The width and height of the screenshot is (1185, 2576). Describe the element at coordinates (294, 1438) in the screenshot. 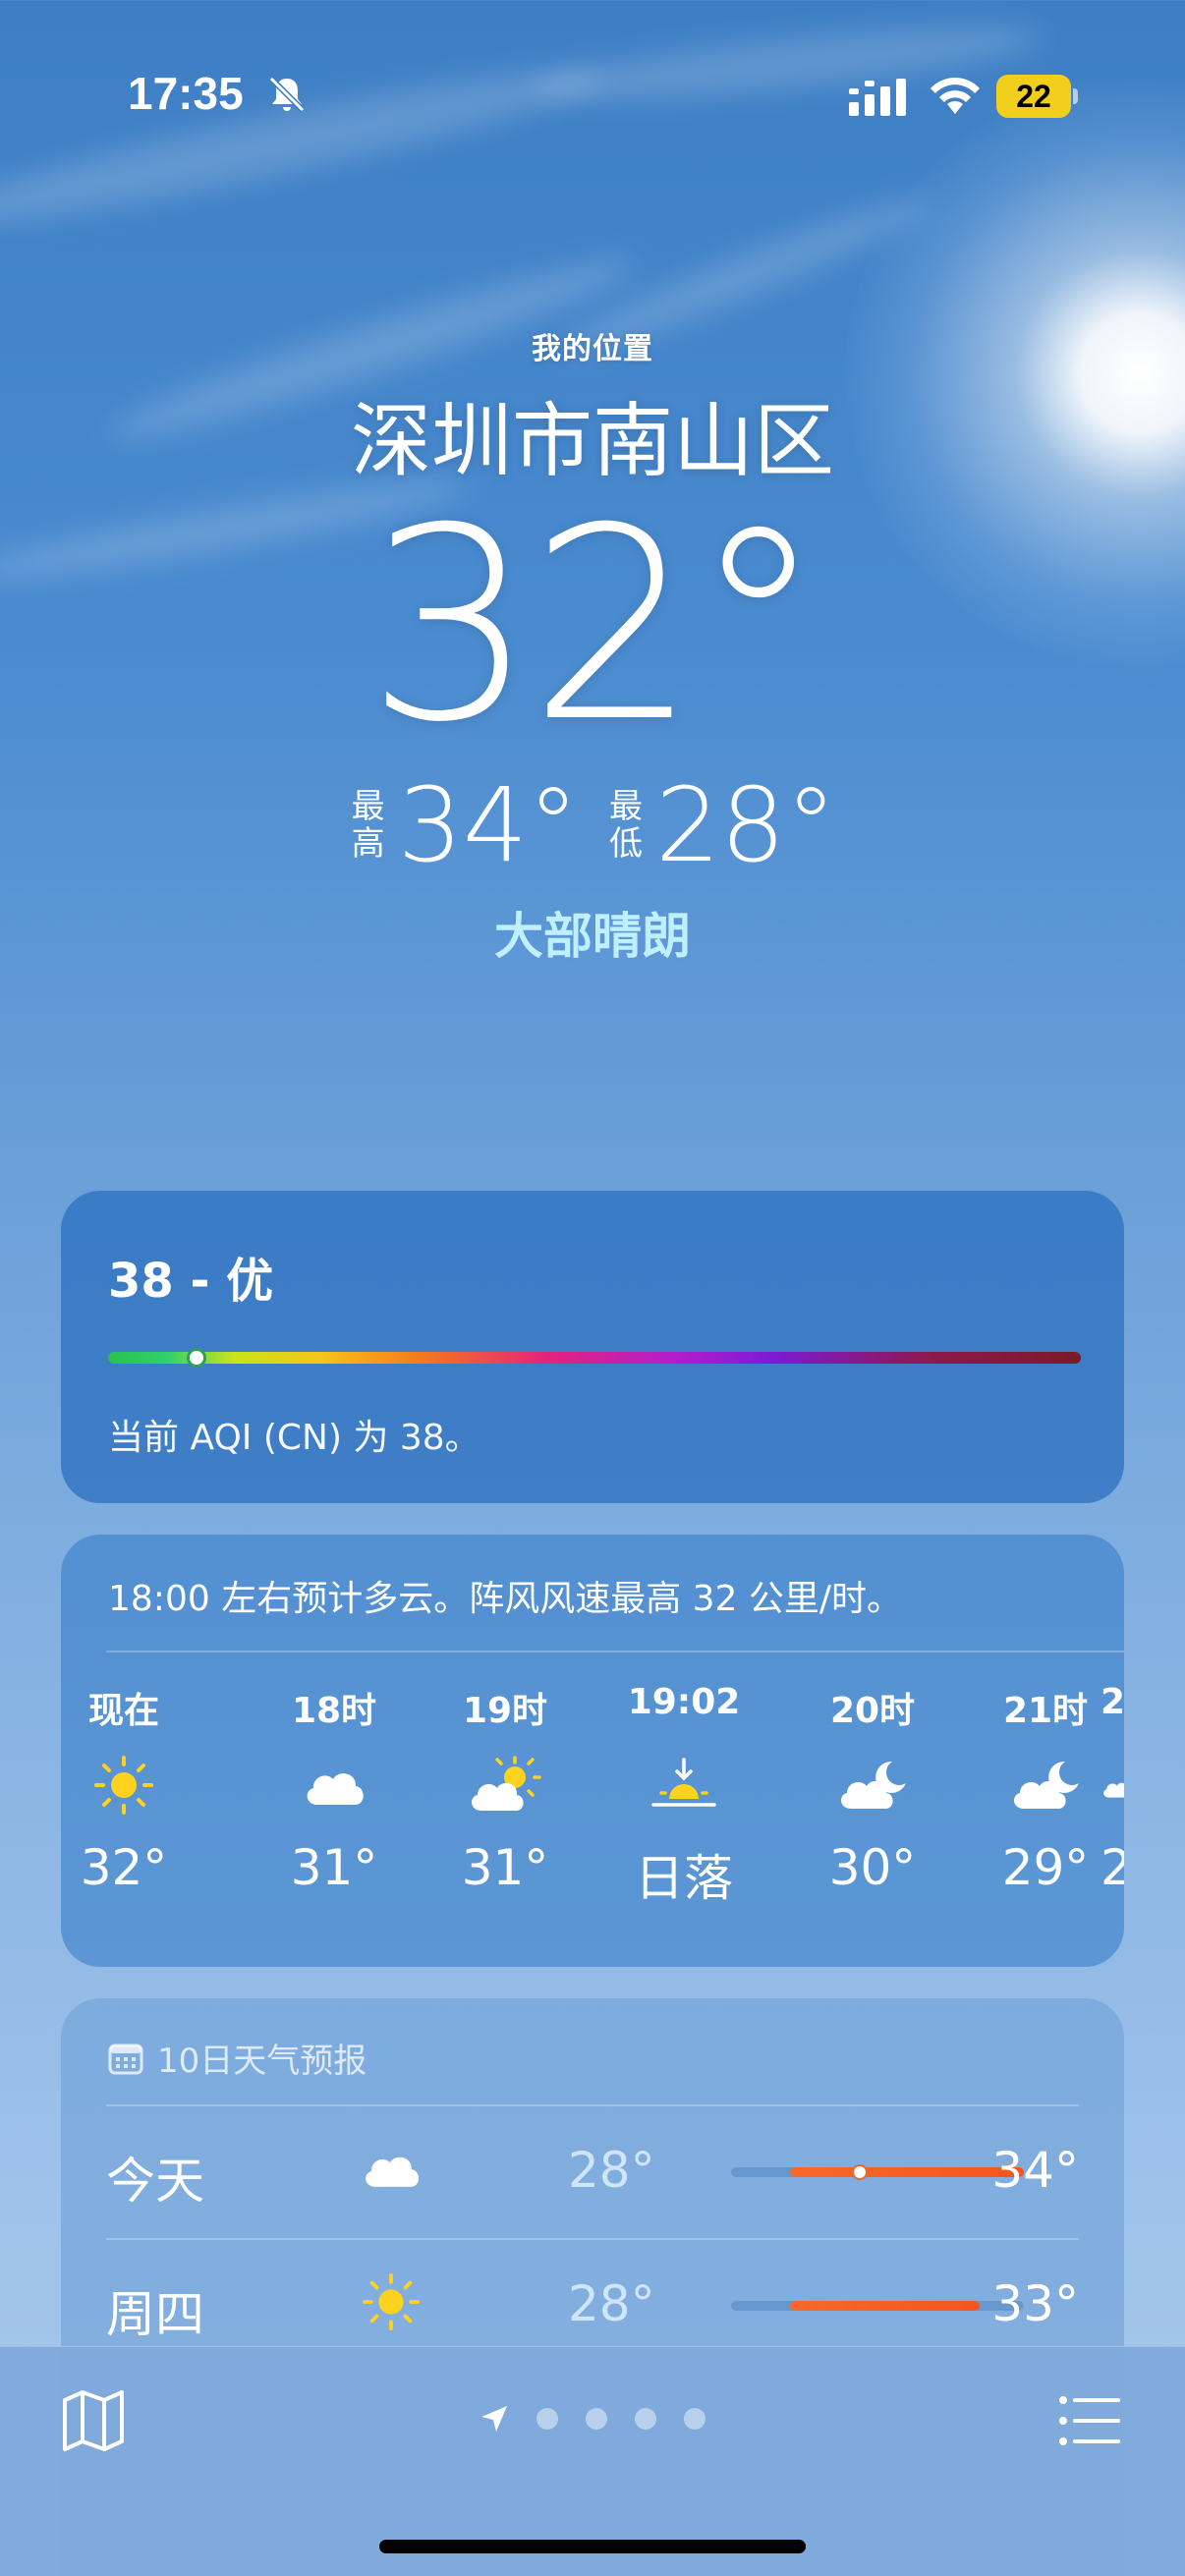

I see `aqi-description: 当前 AQI (CN) 为 38。` at that location.